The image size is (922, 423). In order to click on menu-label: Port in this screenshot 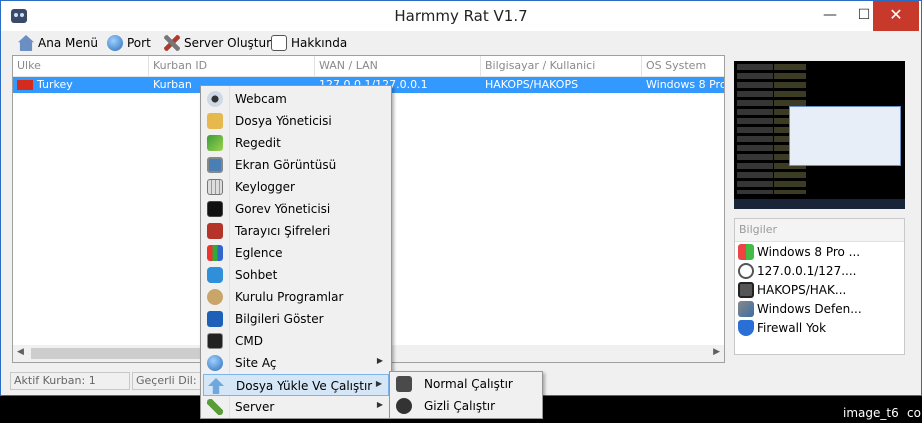, I will do `click(139, 43)`.